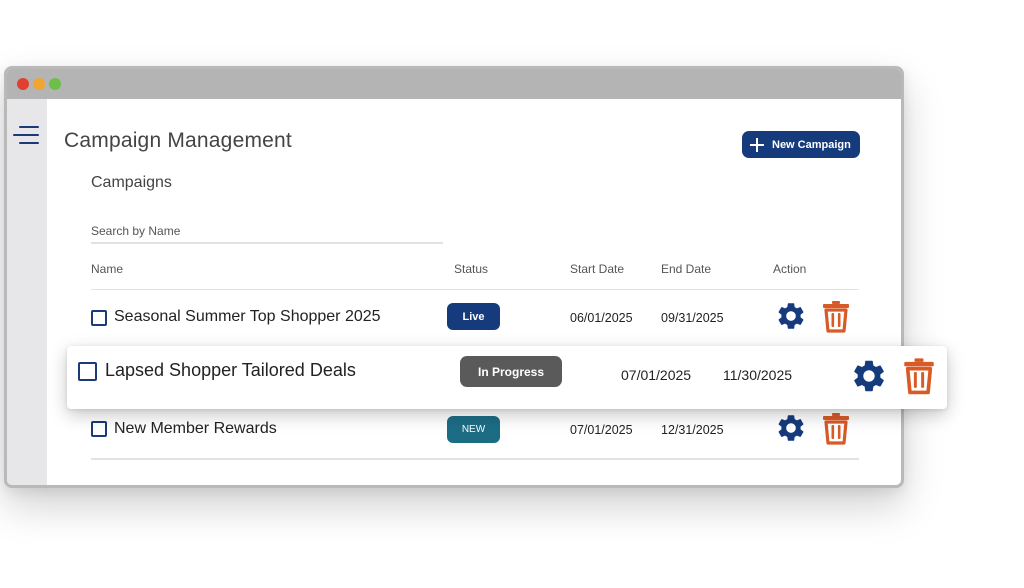 This screenshot has width=1024, height=588. I want to click on maximize-window-dot, so click(55, 84).